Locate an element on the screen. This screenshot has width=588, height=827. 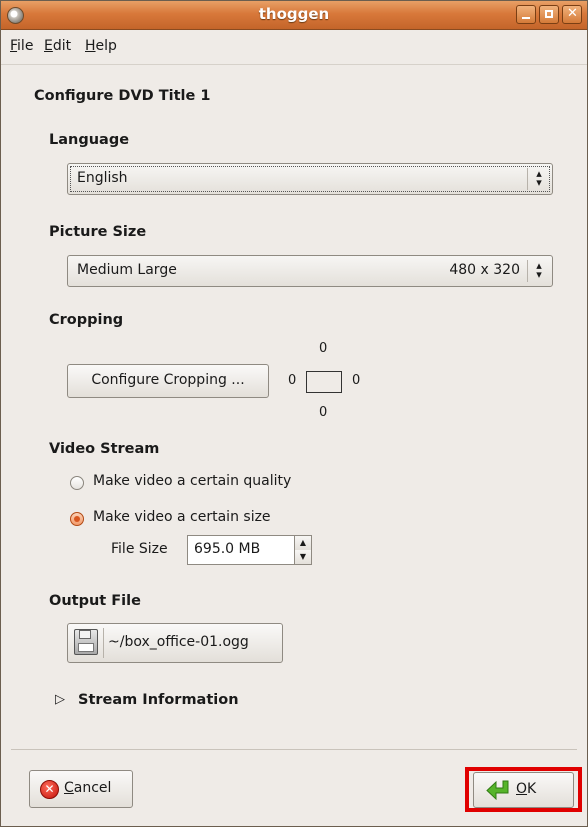
title-bar: thoggen ✕ is located at coordinates (294, 15).